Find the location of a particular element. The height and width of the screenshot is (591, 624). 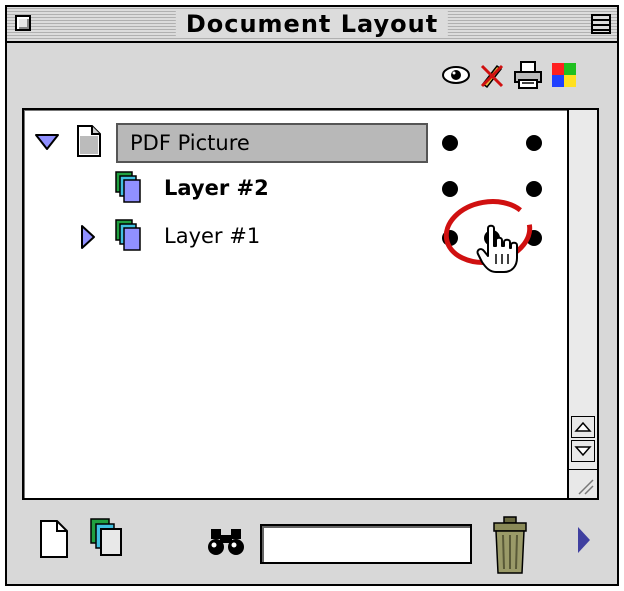

title-bar: Document Layout is located at coordinates (312, 25).